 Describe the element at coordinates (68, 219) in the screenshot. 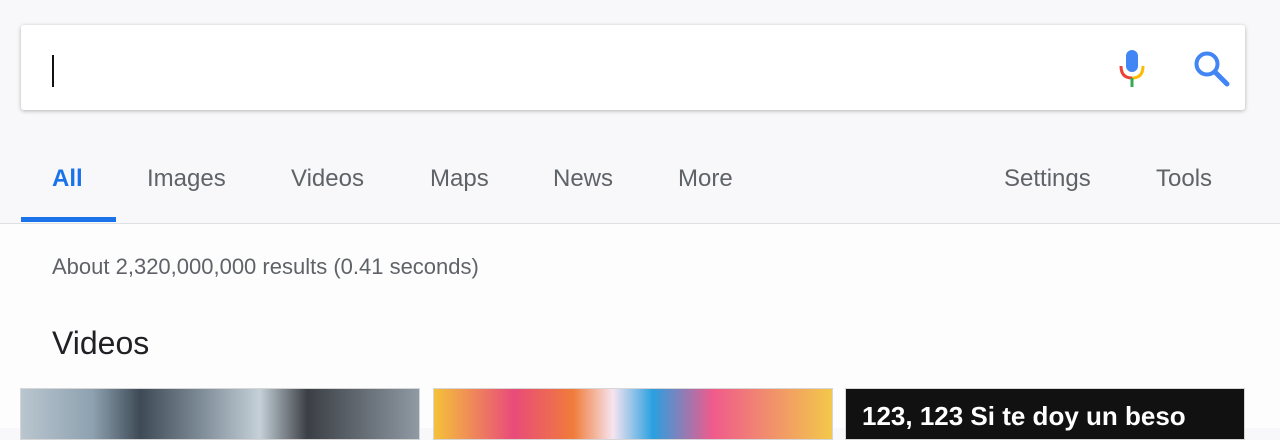

I see `active-tab-indicator` at that location.